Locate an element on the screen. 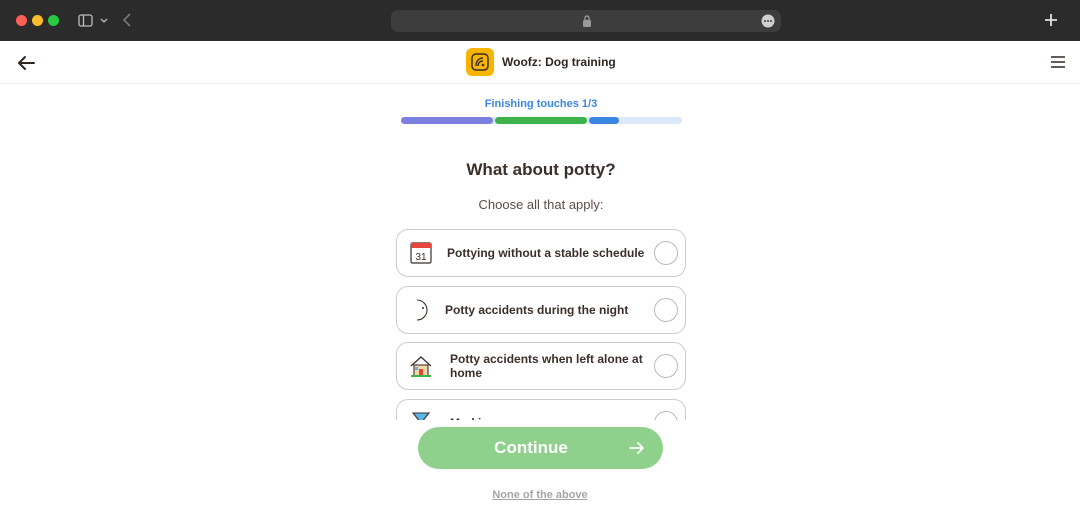 The image size is (1080, 519). close-window-button is located at coordinates (21, 20).